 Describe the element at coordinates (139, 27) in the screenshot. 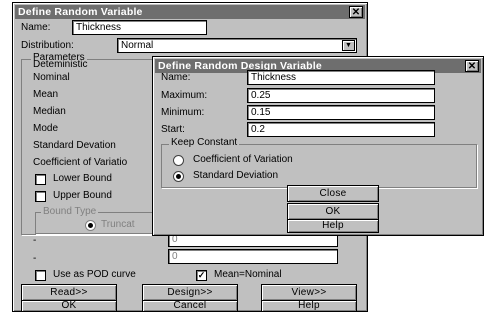

I see `name-field: Thickness` at that location.